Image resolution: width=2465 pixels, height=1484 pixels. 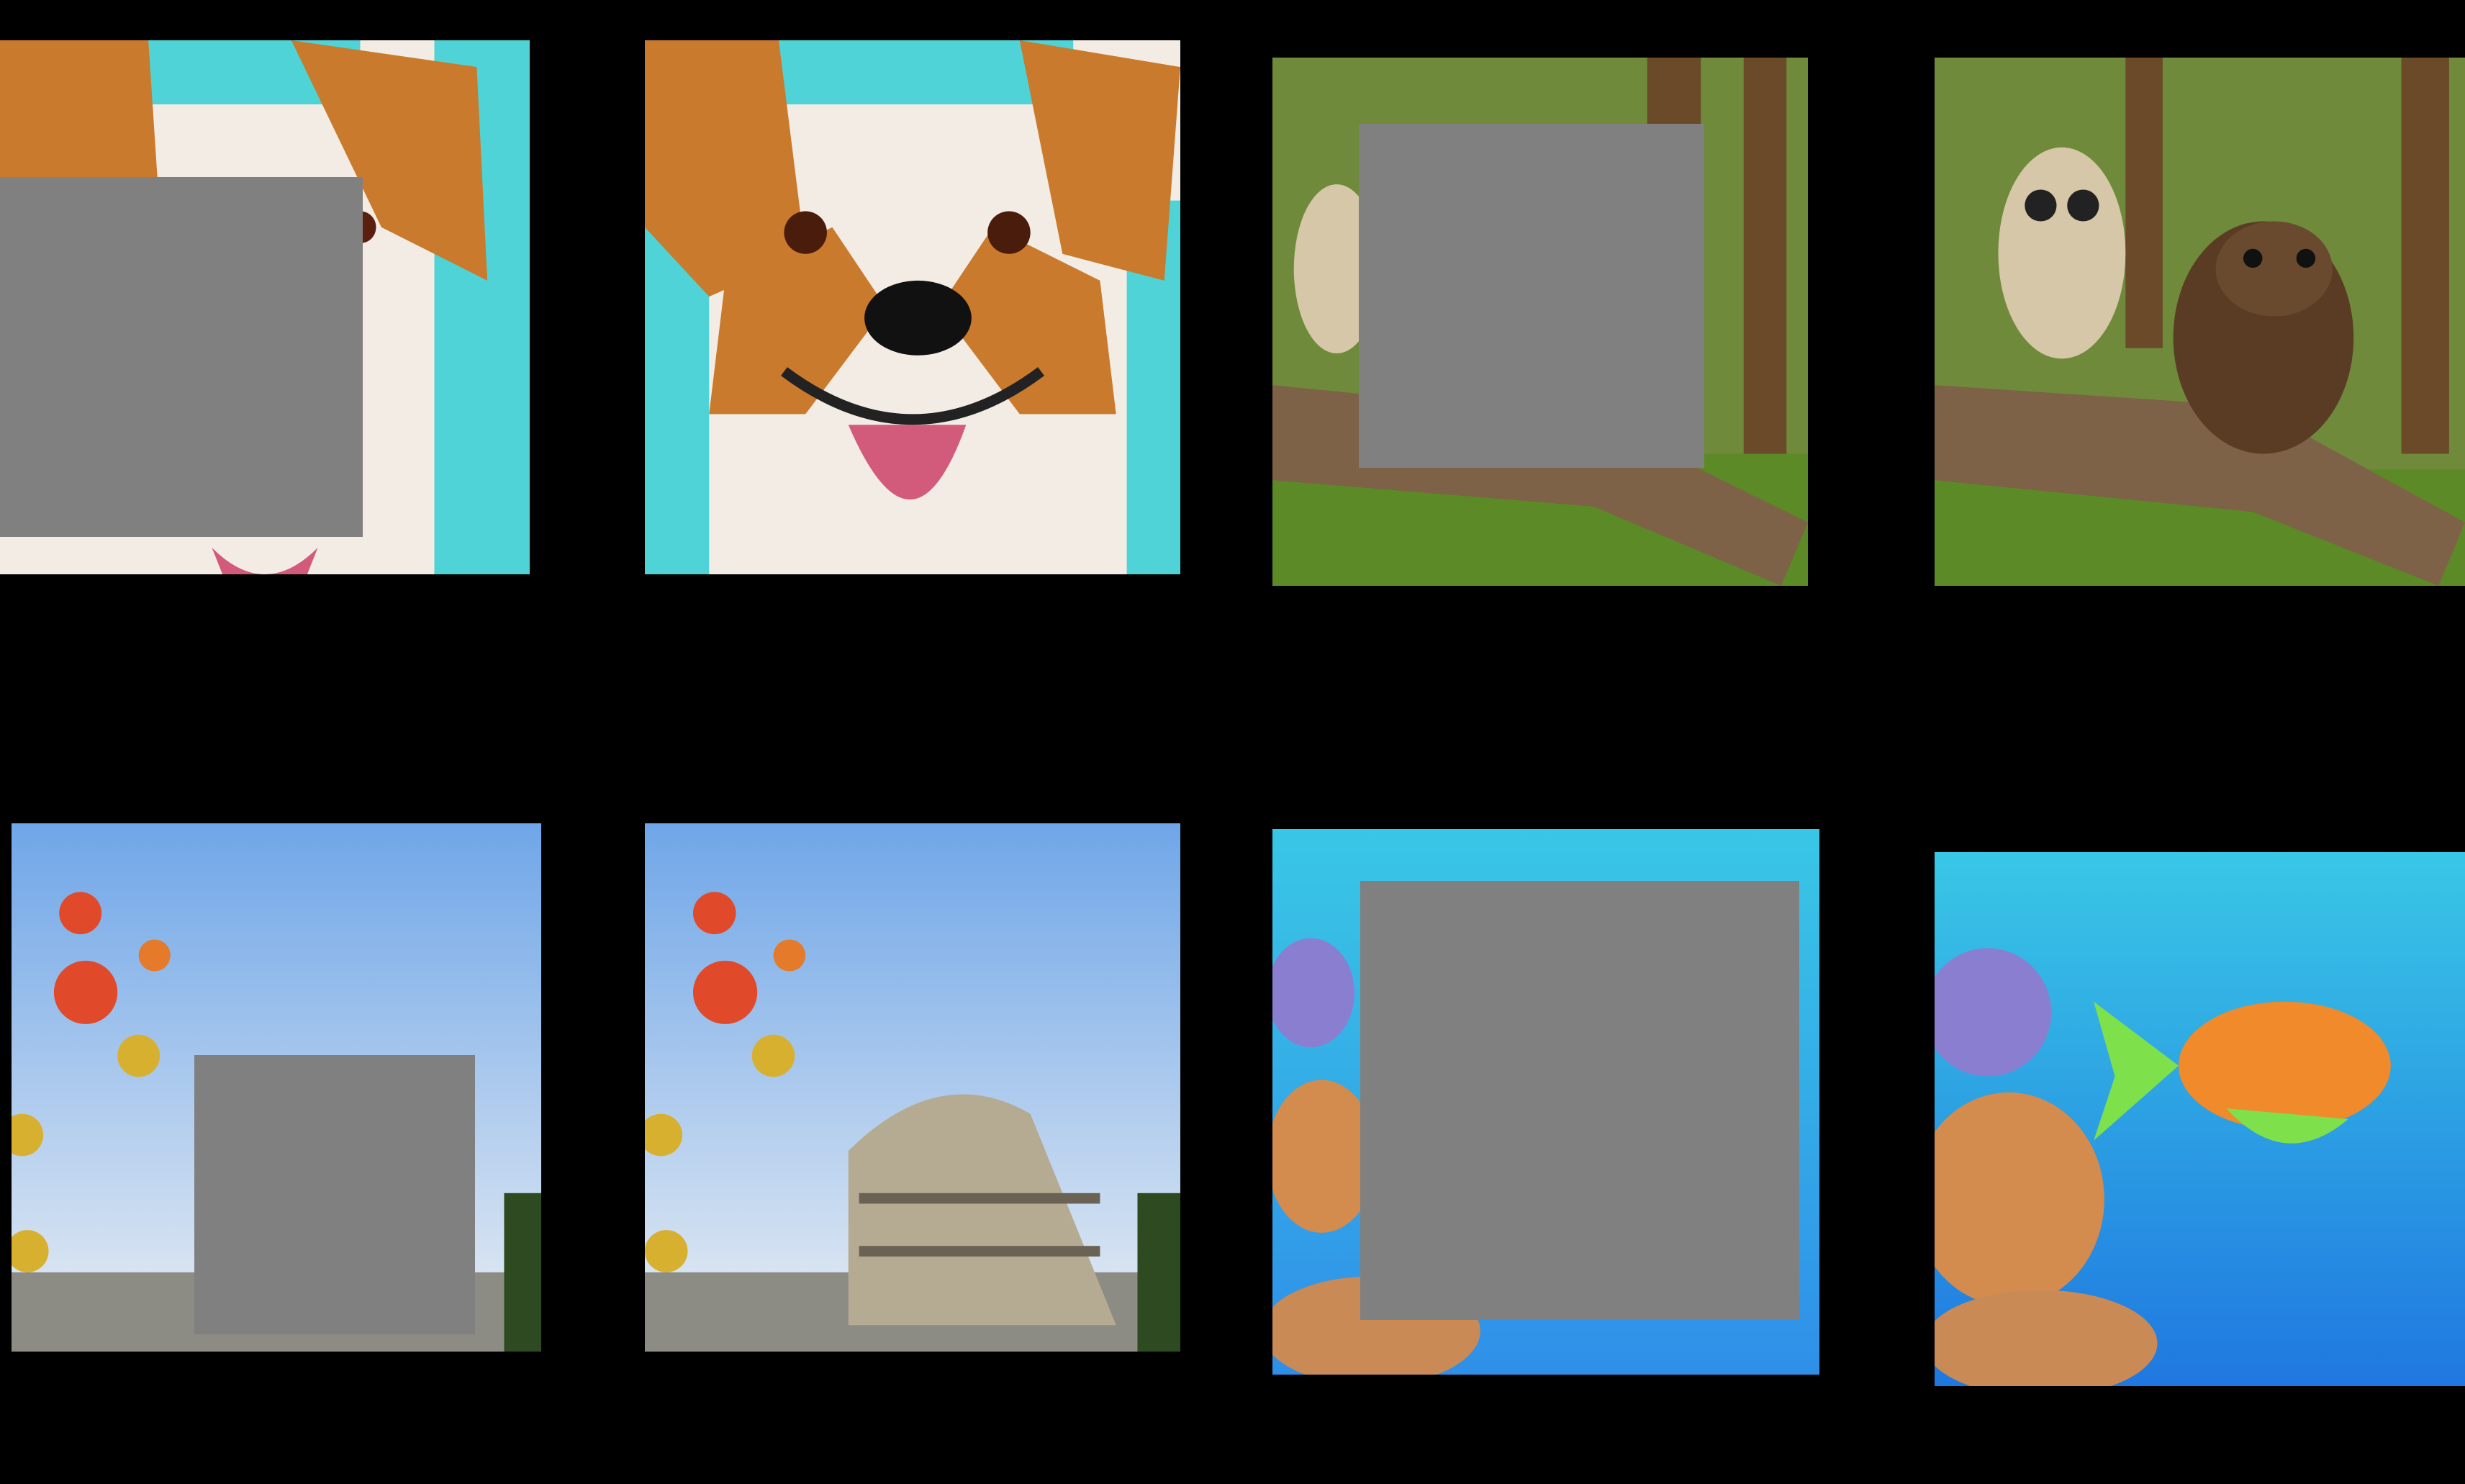 I want to click on corgi-masked-image, so click(x=265, y=307).